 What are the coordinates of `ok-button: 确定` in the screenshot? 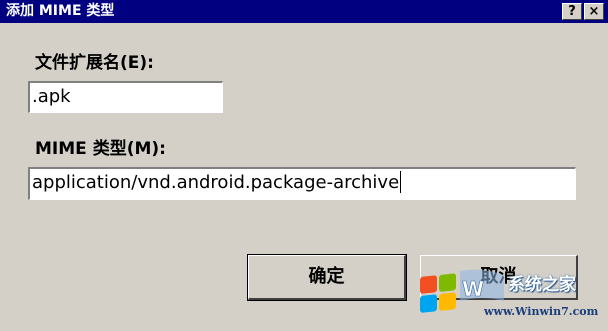 It's located at (327, 277).